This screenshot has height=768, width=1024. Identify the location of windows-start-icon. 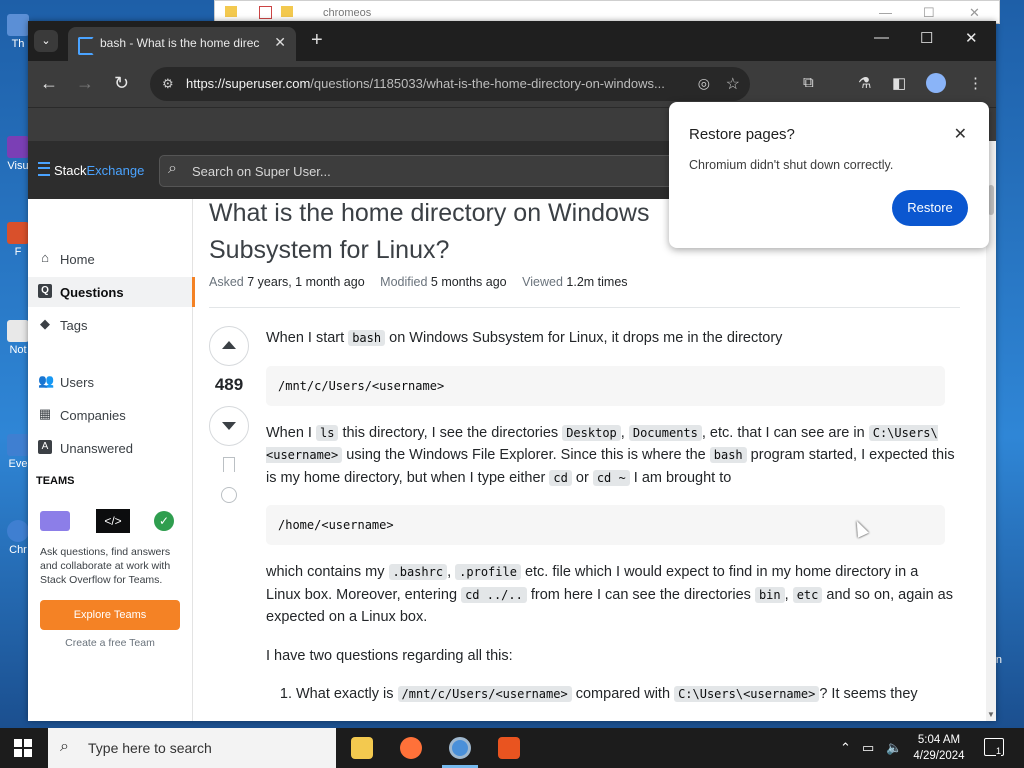
(23, 748).